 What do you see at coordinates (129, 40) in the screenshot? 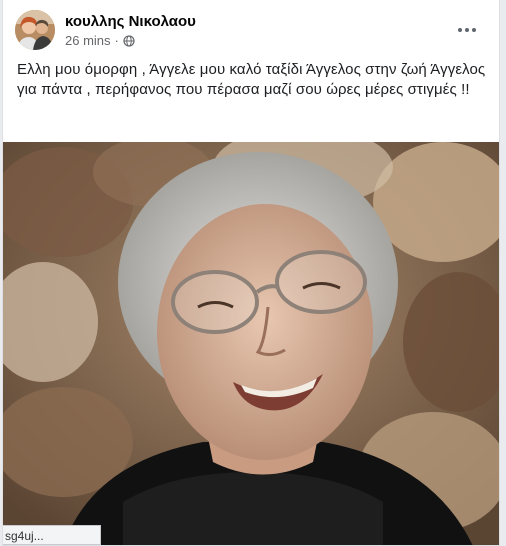
I see `globe-icon` at bounding box center [129, 40].